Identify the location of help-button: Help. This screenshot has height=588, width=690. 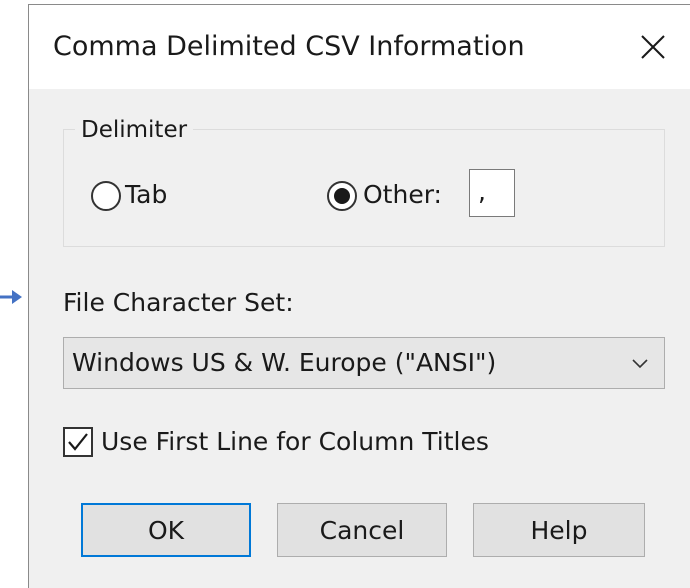
(559, 530).